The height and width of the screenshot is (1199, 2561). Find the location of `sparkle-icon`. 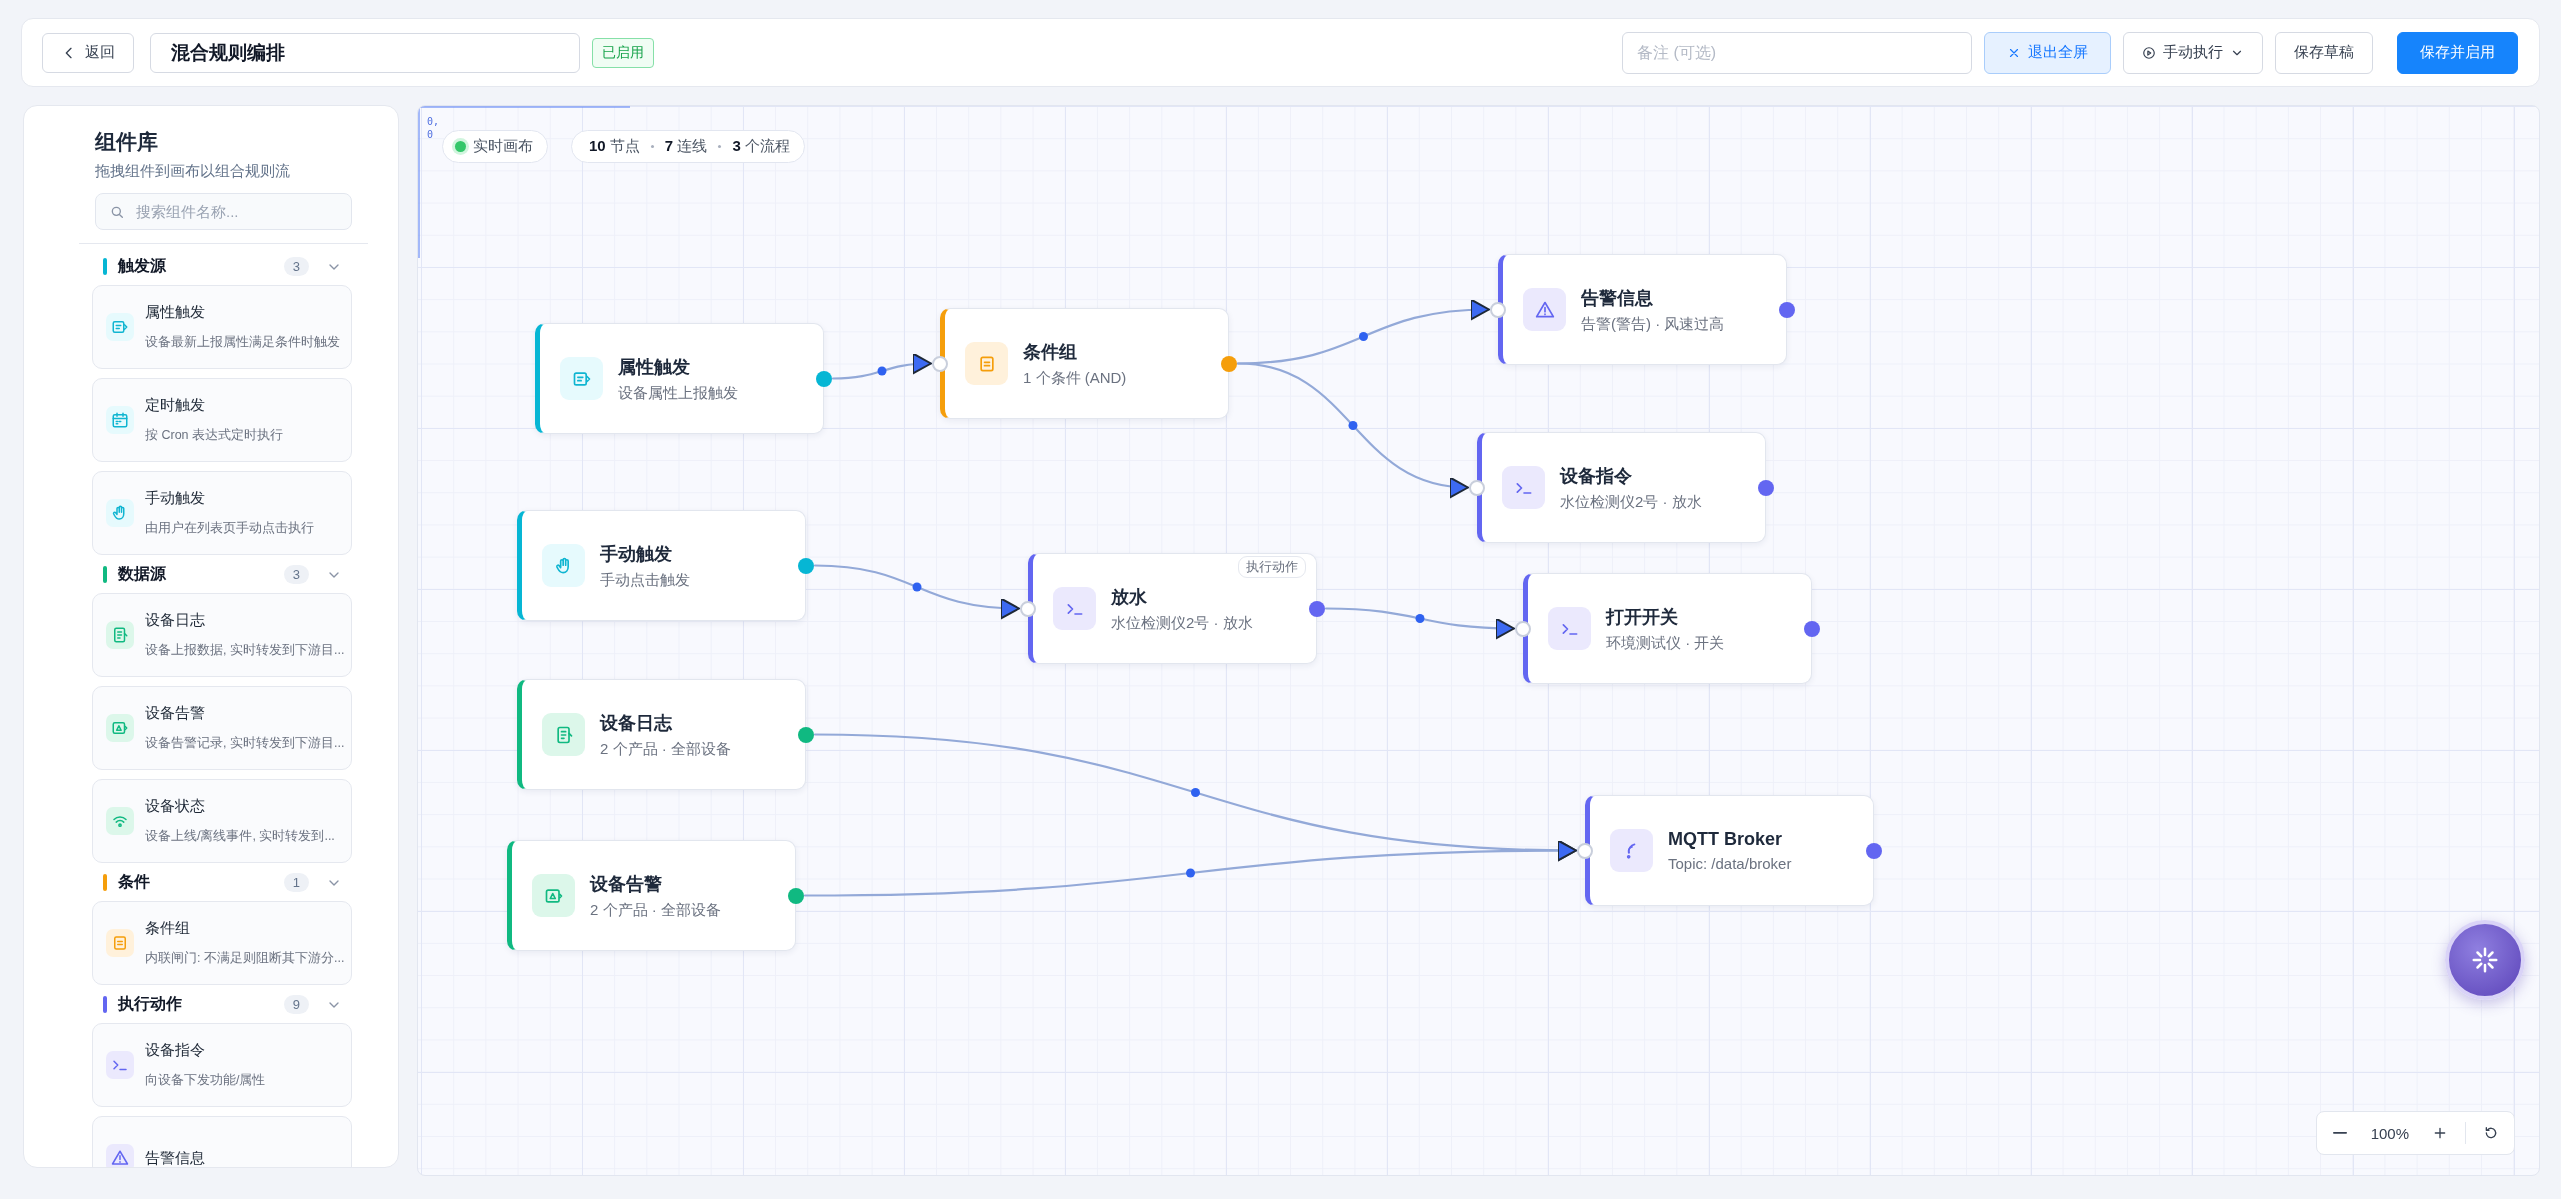

sparkle-icon is located at coordinates (2485, 960).